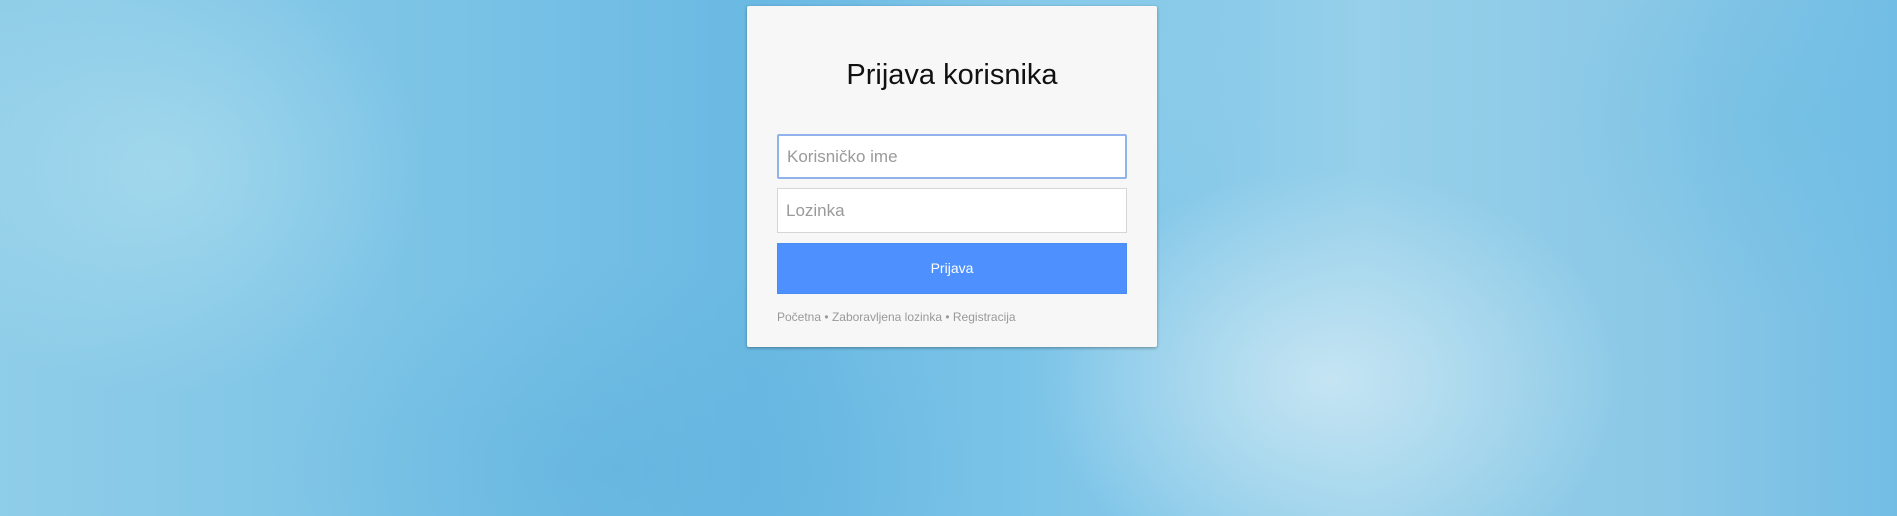  I want to click on page-title: Prijava korisnika, so click(952, 75).